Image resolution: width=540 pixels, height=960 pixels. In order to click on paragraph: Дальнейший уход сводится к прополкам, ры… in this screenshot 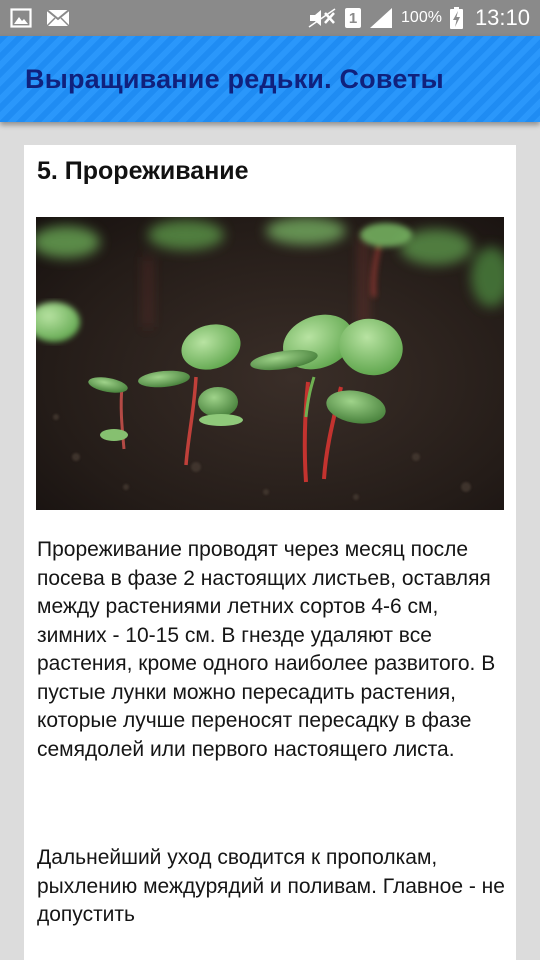, I will do `click(271, 886)`.